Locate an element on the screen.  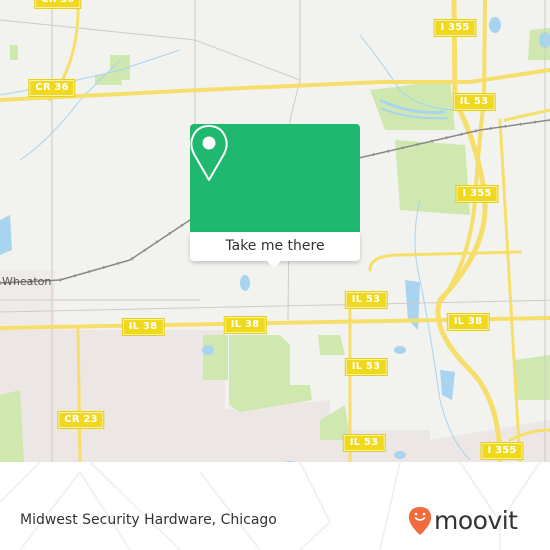
moovit-smiley-pin-icon is located at coordinates (420, 521).